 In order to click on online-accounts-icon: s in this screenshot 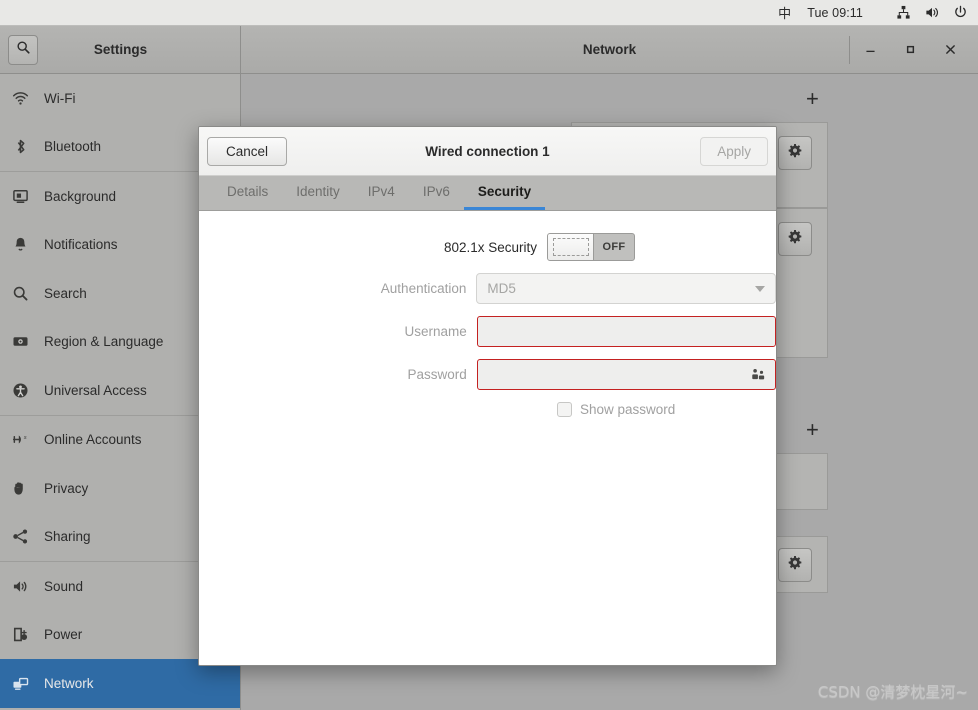, I will do `click(26, 439)`.